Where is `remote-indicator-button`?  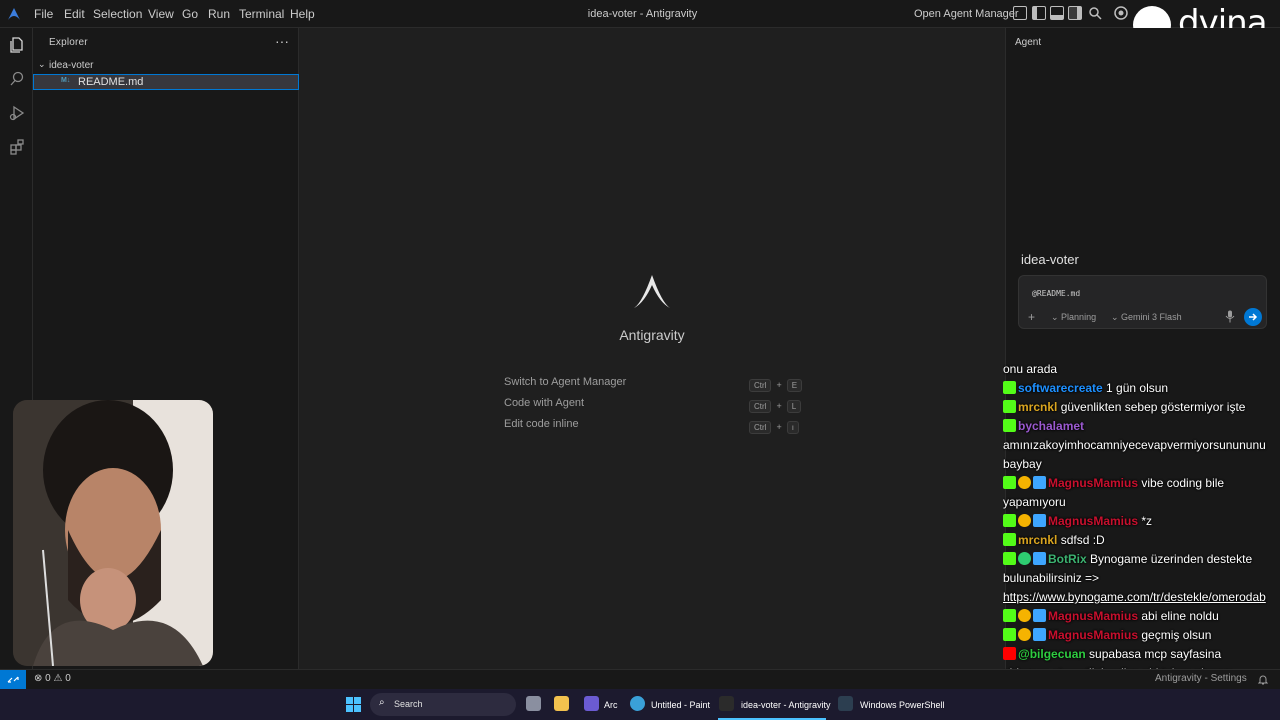 remote-indicator-button is located at coordinates (13, 679).